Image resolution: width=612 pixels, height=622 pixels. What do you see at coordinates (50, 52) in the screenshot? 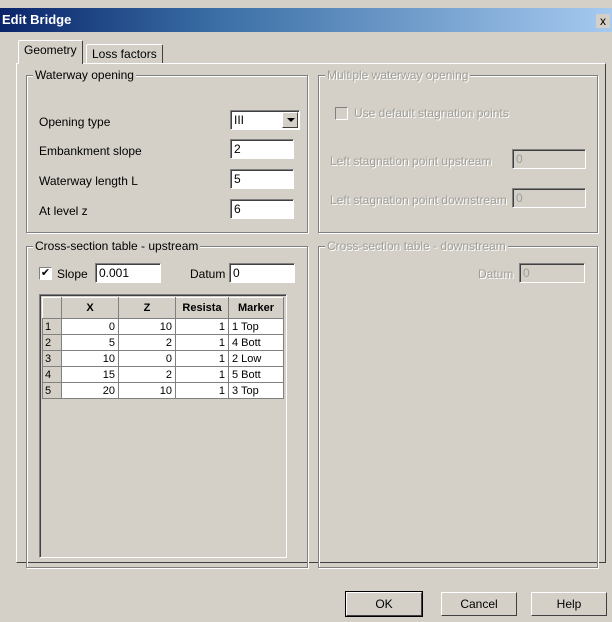
I see `tab-geometry: Geometry` at bounding box center [50, 52].